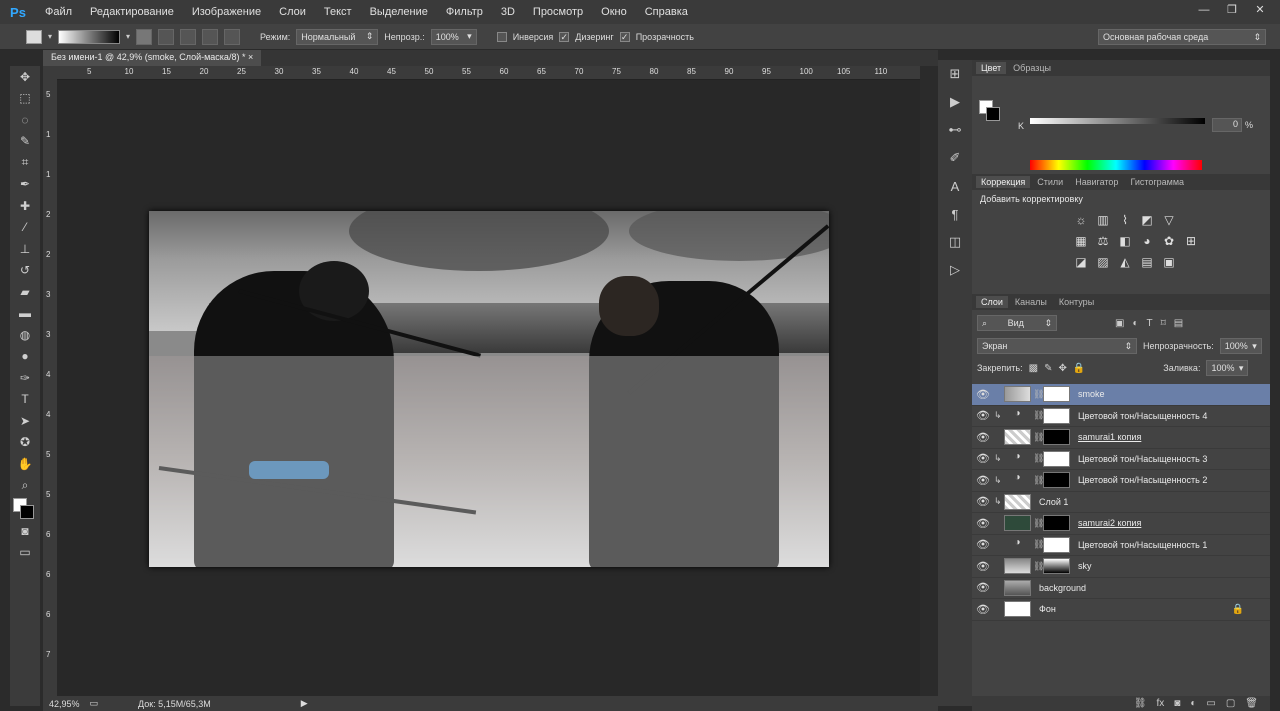 The width and height of the screenshot is (1280, 711). Describe the element at coordinates (25, 335) in the screenshot. I see `blur-tool-icon: ◍` at that location.